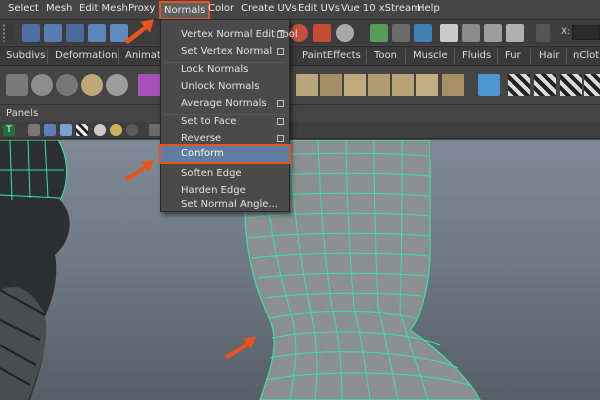 Image resolution: width=600 pixels, height=400 pixels. I want to click on menu-item-label: Set Vertex Normal, so click(227, 51).